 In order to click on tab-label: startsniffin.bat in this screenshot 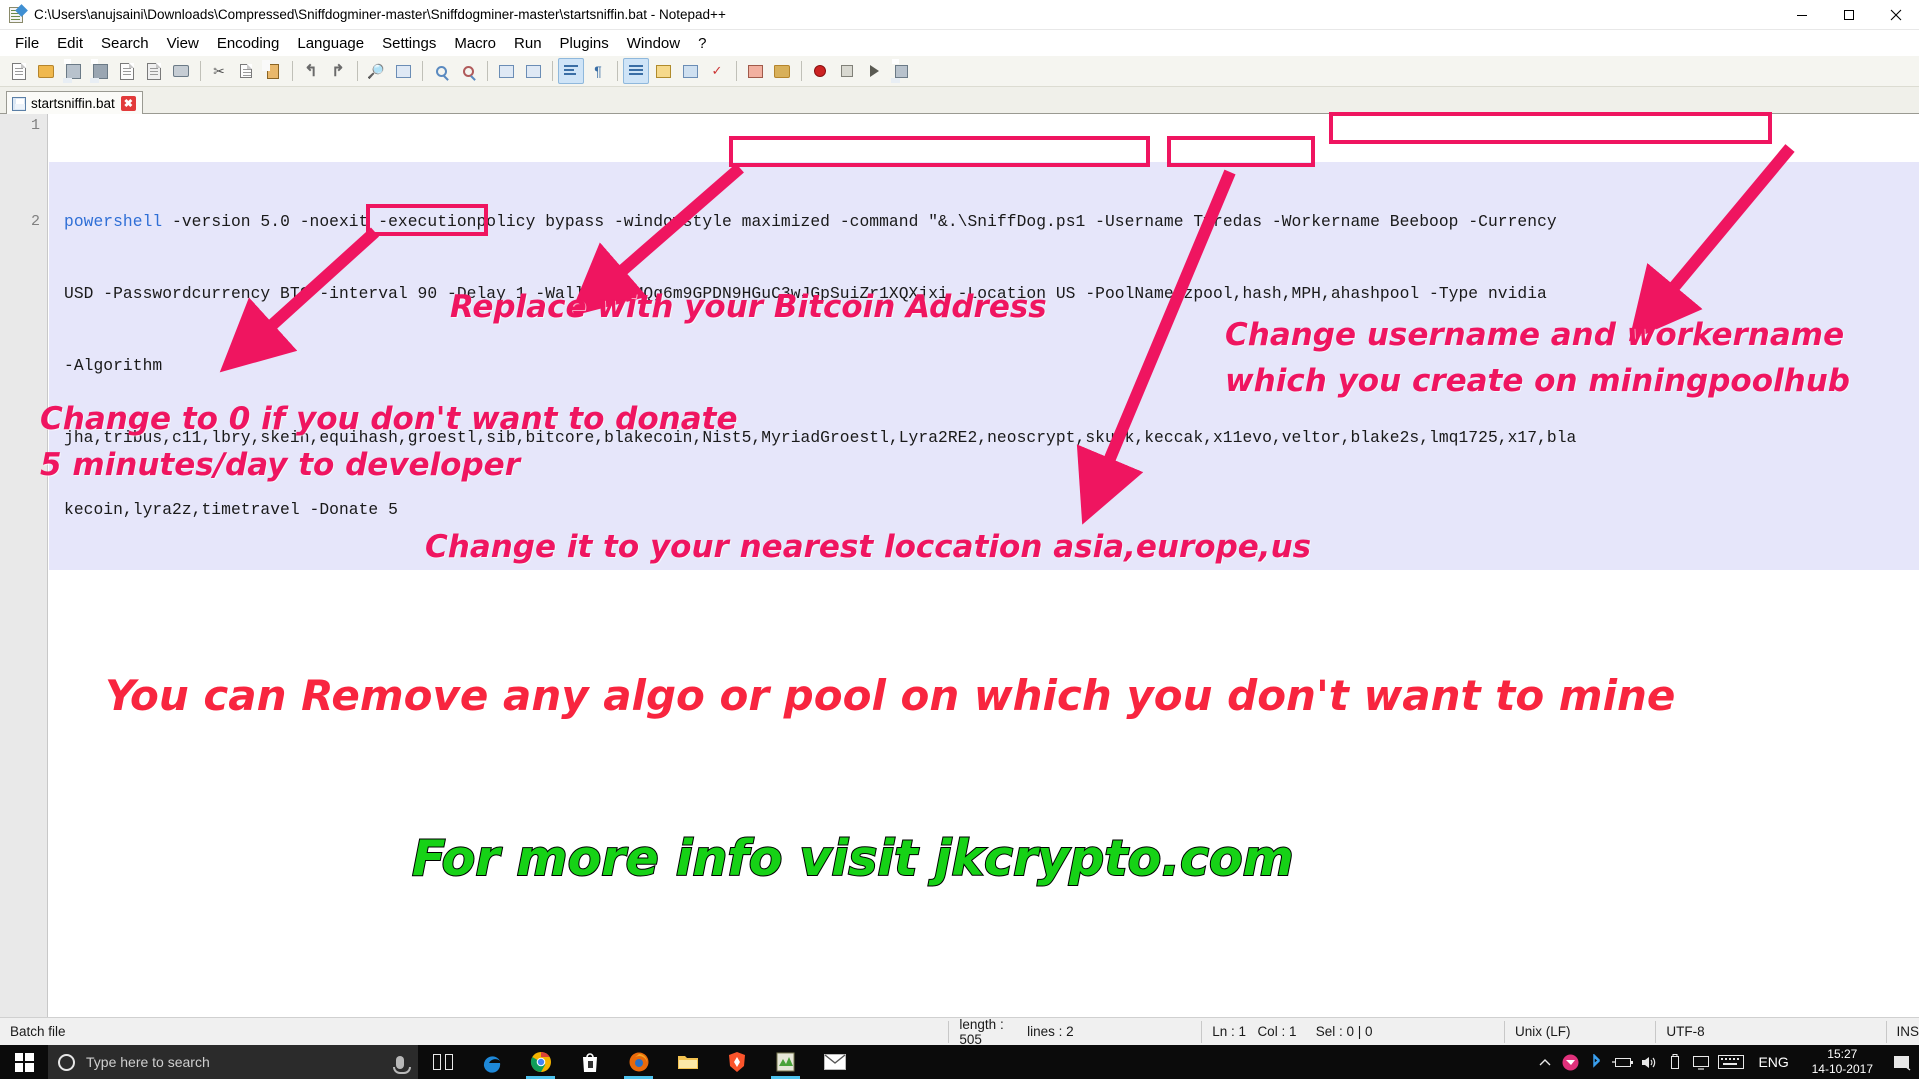, I will do `click(73, 103)`.